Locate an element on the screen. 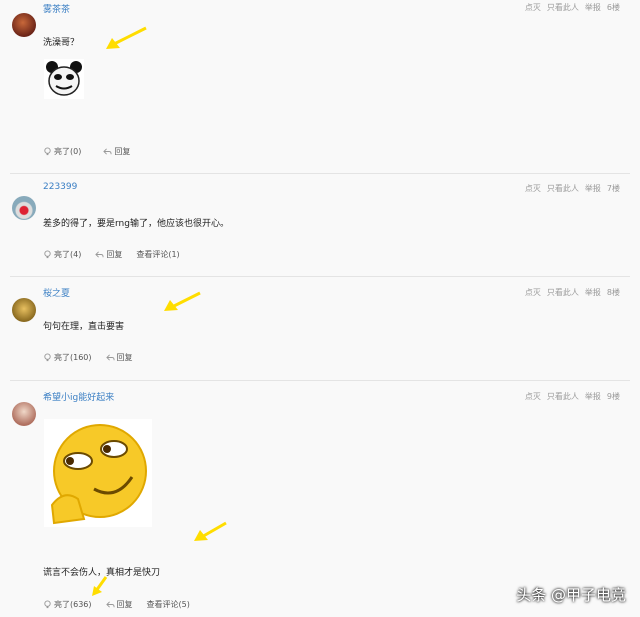 The image size is (640, 617). username: 桜之夏 is located at coordinates (56, 292).